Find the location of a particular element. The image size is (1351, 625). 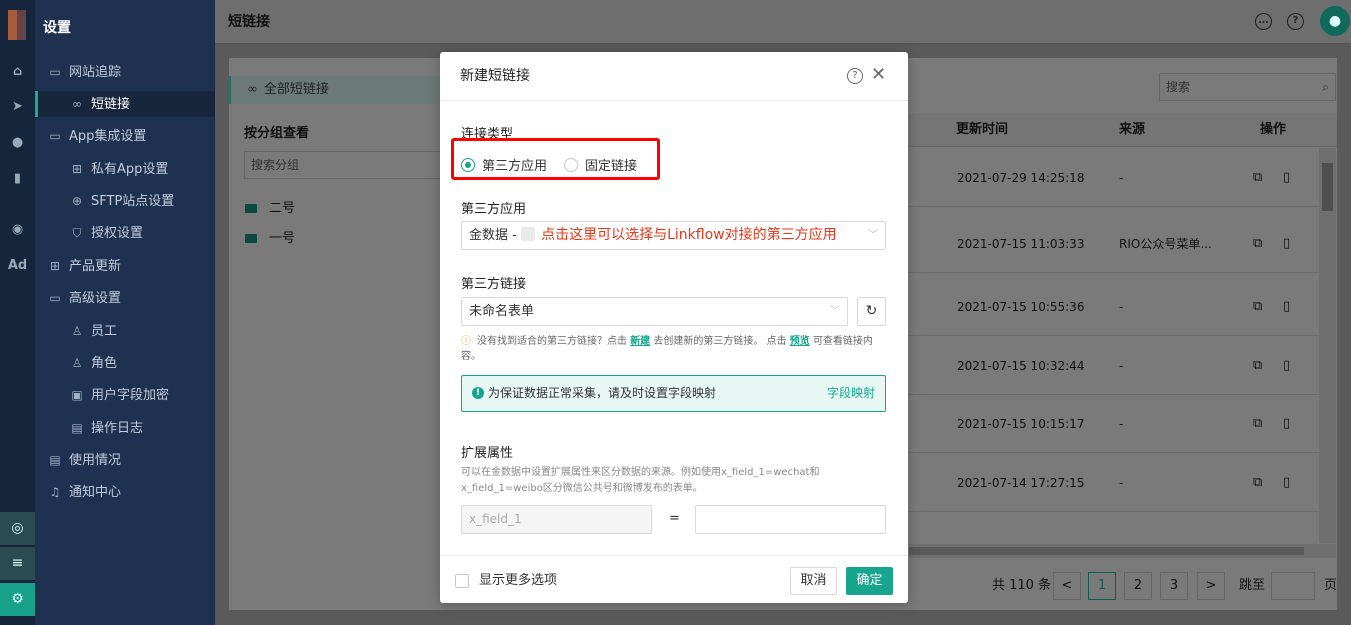

table-row: 2021-07-14 17:27:15 - ⧉ ▯ is located at coordinates (1114, 483).